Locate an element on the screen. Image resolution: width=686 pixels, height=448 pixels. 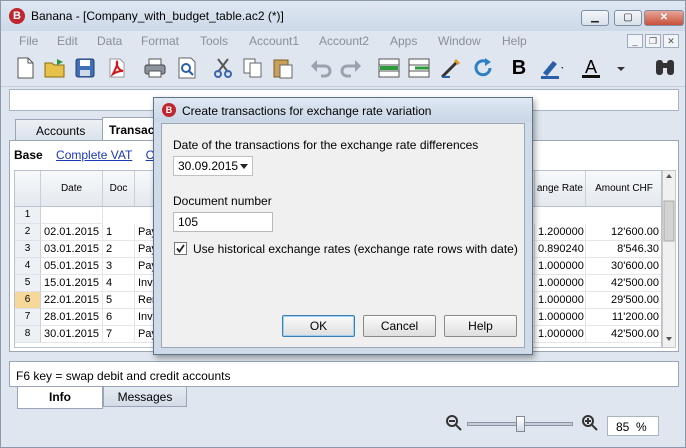
table-cell-doc: 1 is located at coordinates (119, 232).